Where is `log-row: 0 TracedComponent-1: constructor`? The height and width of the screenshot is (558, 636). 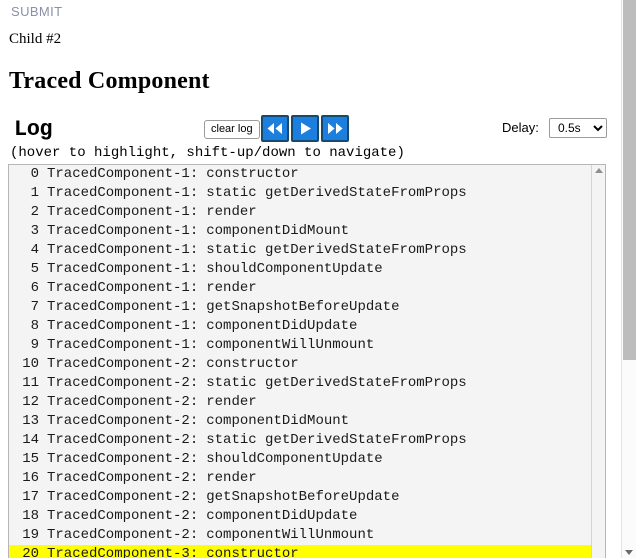 log-row: 0 TracedComponent-1: constructor is located at coordinates (301, 174).